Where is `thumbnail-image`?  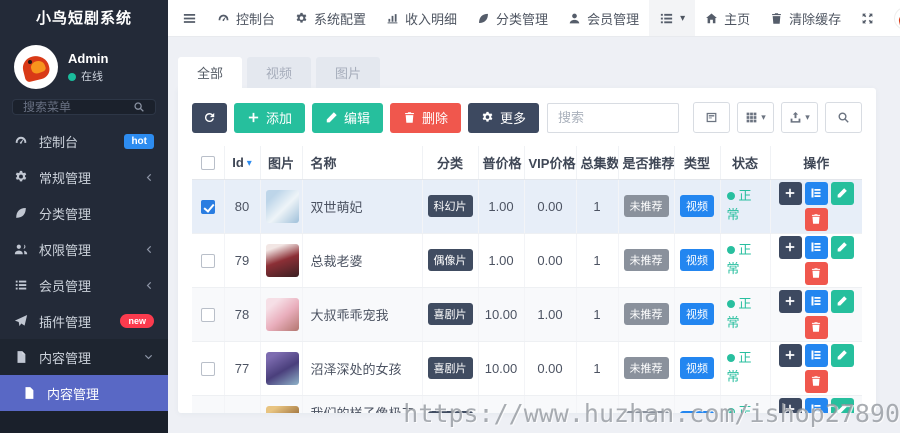
thumbnail-image is located at coordinates (282, 409).